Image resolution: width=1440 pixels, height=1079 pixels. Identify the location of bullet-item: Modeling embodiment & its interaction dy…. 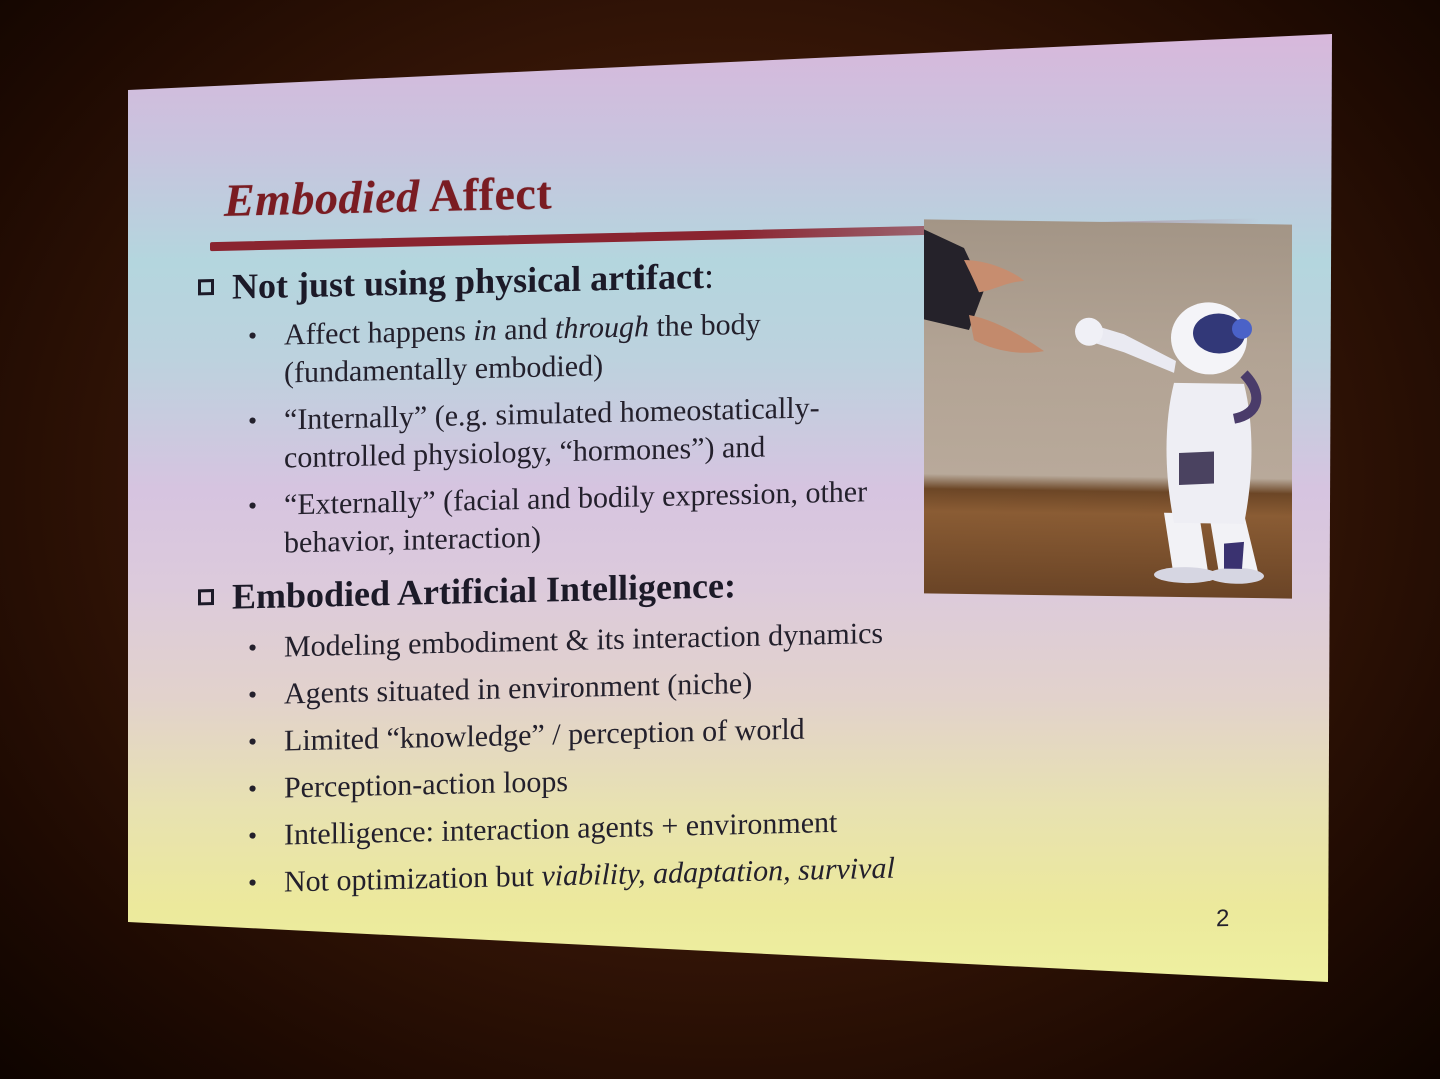
(571, 641).